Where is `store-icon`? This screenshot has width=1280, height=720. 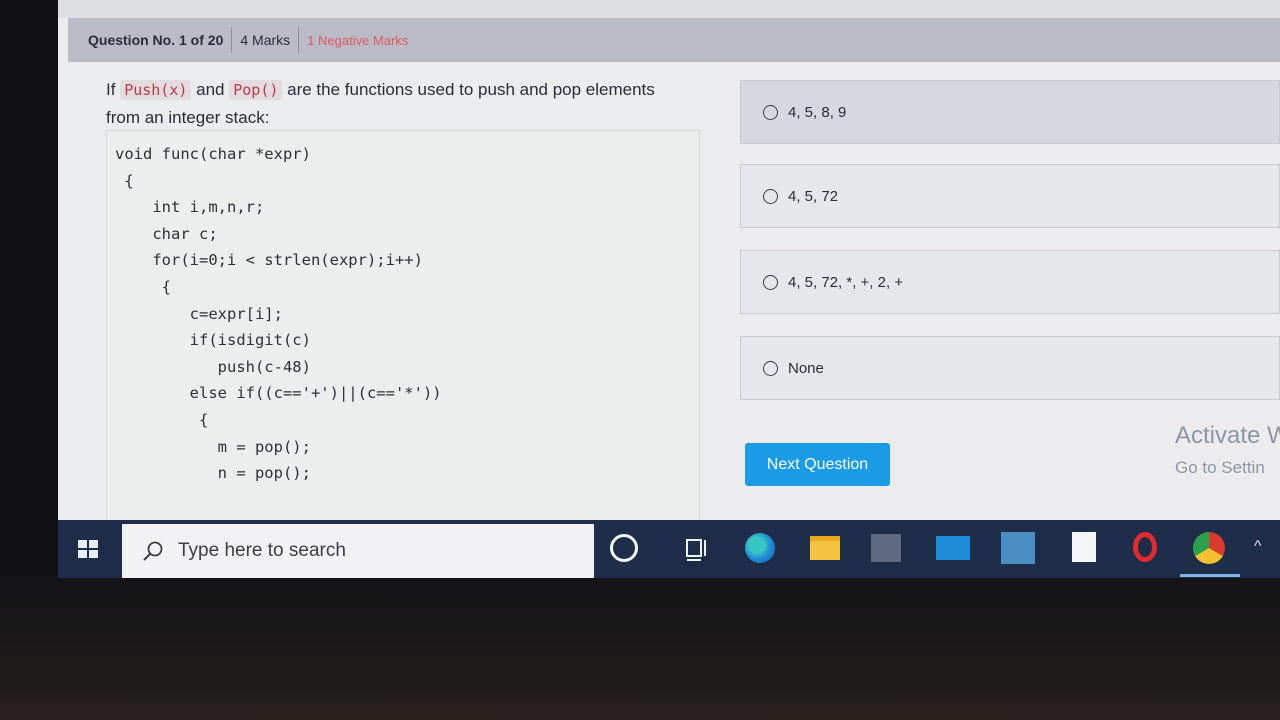
store-icon is located at coordinates (886, 548).